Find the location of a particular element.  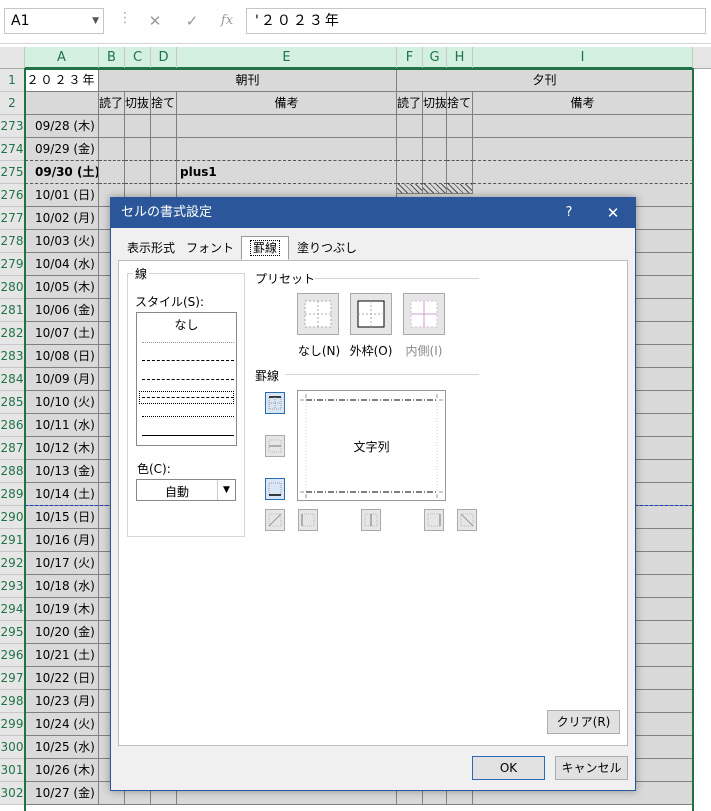

close-icon: ✕ is located at coordinates (613, 213).